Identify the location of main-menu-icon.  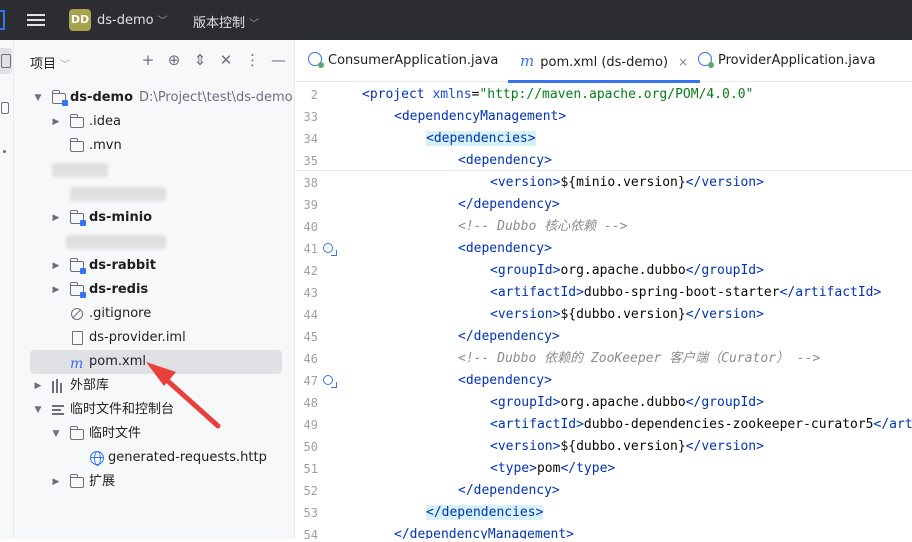
(36, 20).